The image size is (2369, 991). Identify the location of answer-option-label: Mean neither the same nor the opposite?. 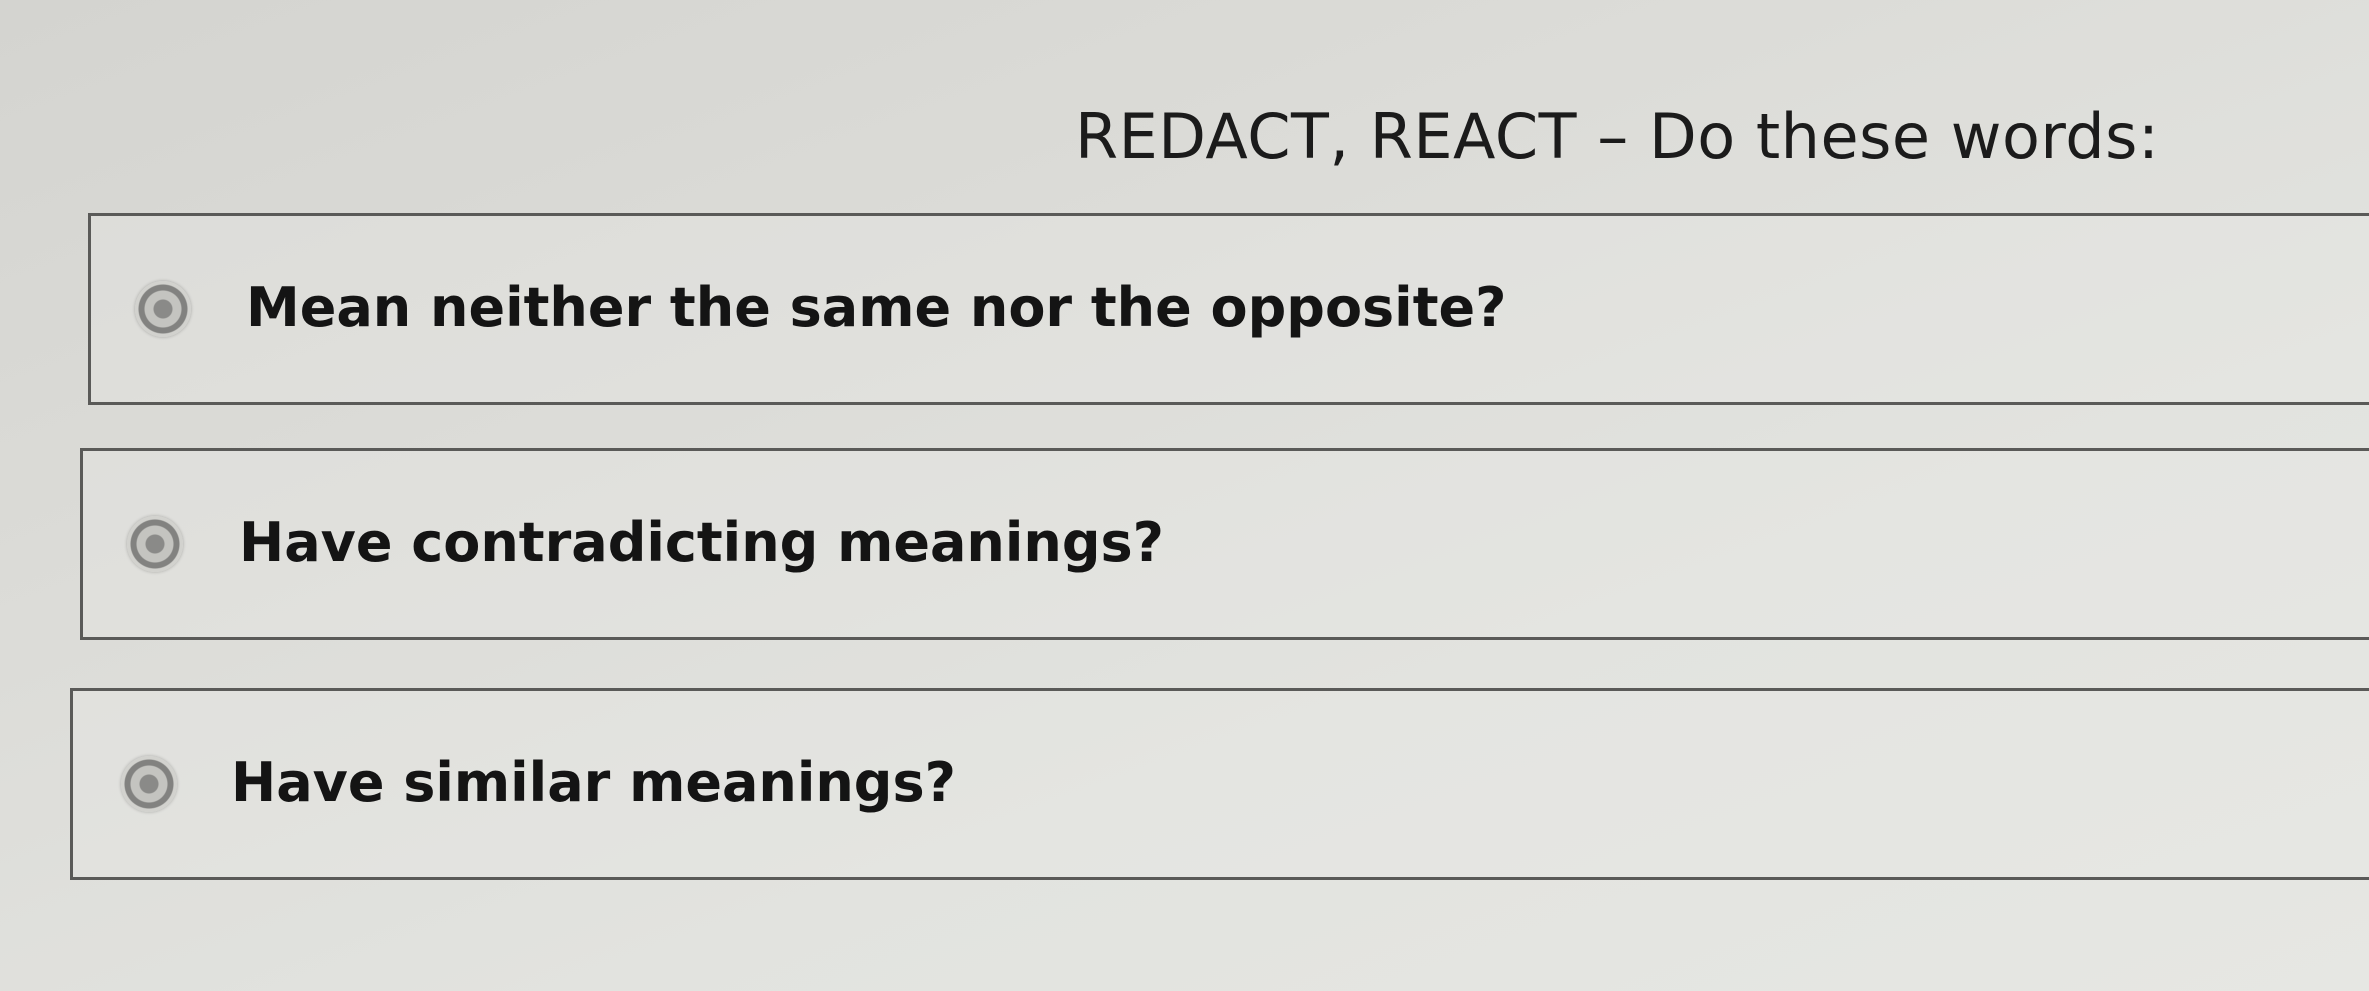
(876, 308).